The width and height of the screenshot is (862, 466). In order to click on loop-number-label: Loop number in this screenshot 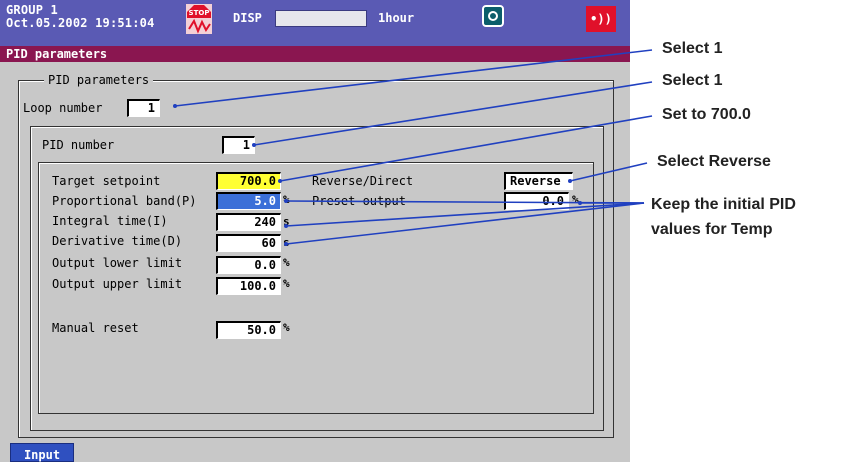, I will do `click(63, 108)`.